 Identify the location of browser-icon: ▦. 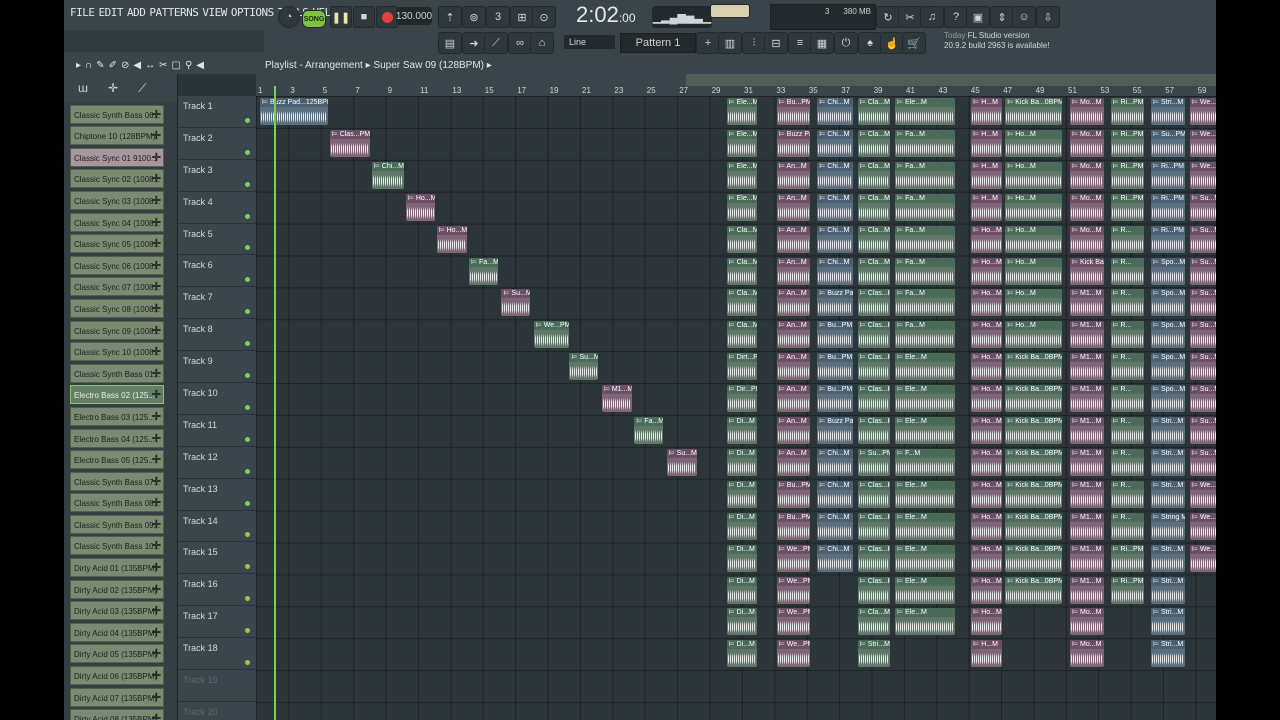
(822, 43).